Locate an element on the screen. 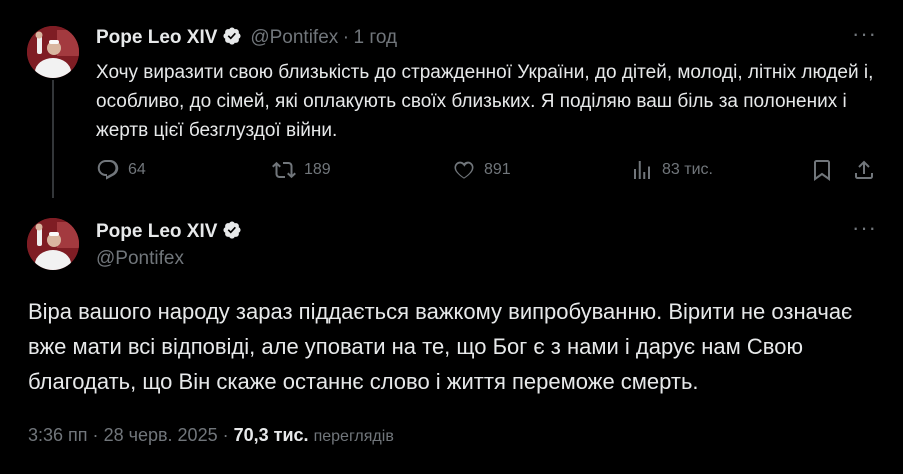 This screenshot has width=903, height=474. views-count: 70,3 тис. is located at coordinates (271, 435).